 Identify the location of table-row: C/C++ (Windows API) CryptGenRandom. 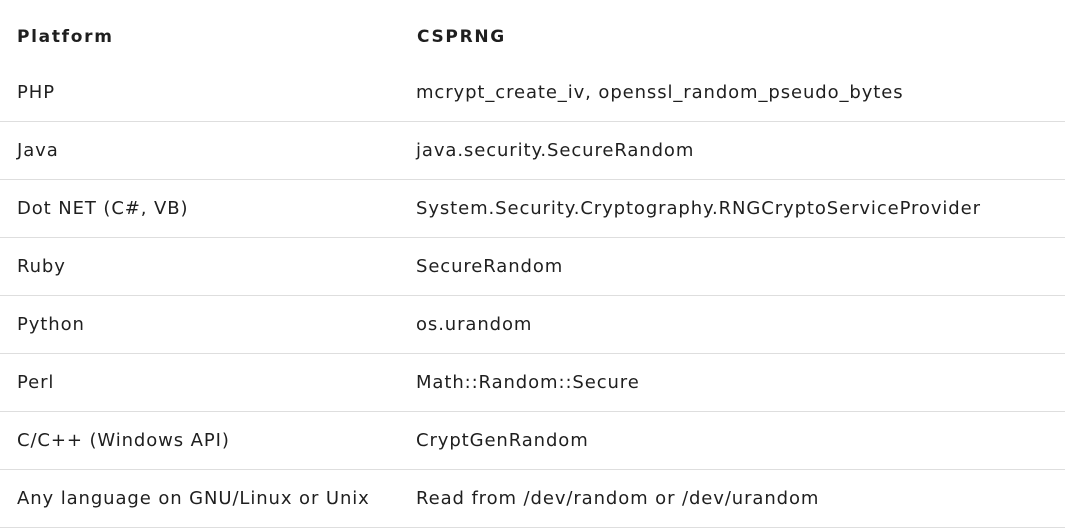
(532, 440).